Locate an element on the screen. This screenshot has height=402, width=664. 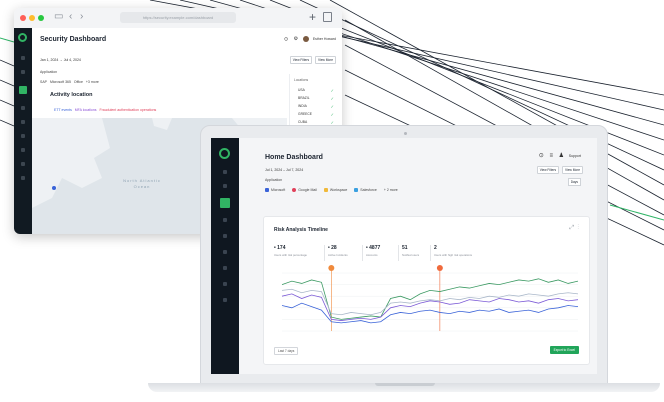
map-ocean-label: North Atlantic Ocean is located at coordinates (142, 183).